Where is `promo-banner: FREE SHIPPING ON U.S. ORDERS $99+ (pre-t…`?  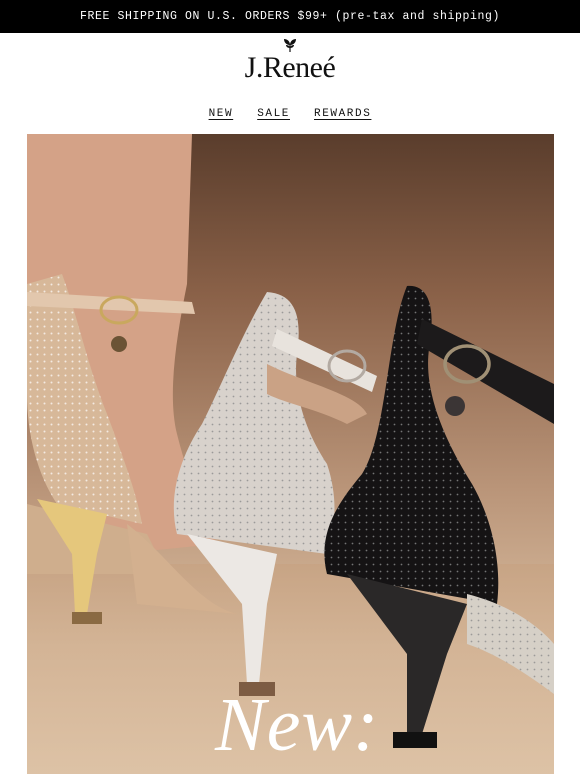
promo-banner: FREE SHIPPING ON U.S. ORDERS $99+ (pre-t… is located at coordinates (290, 16).